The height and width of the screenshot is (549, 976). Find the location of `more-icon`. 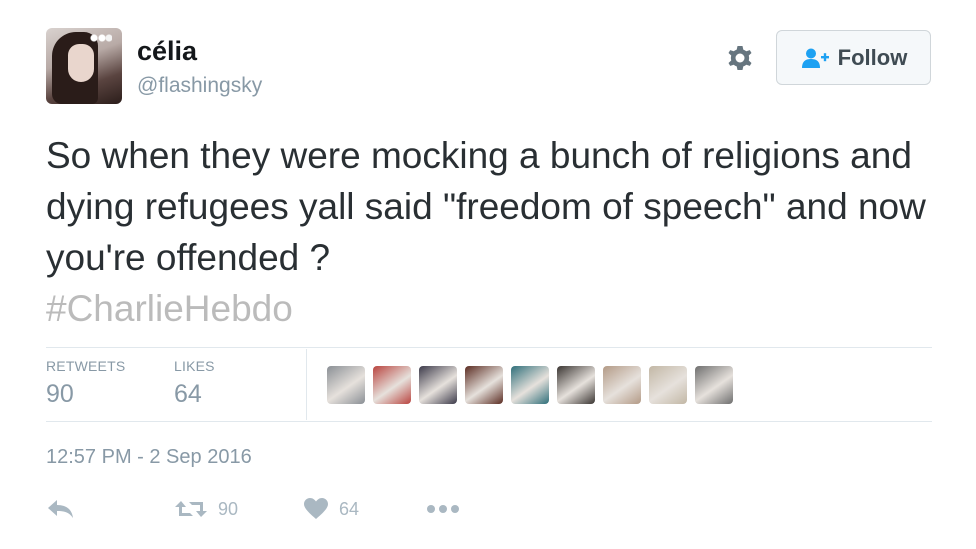

more-icon is located at coordinates (443, 509).